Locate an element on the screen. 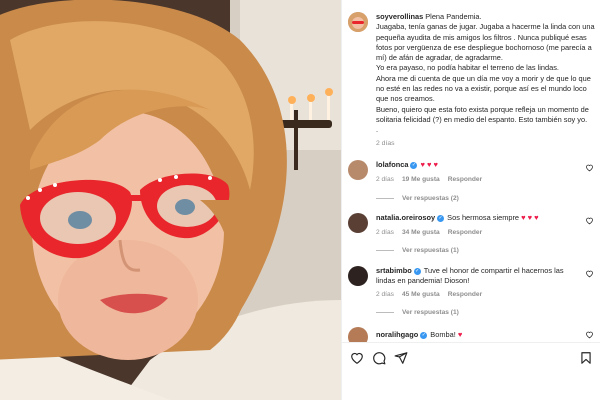  heart-outline-icon is located at coordinates (357, 358).